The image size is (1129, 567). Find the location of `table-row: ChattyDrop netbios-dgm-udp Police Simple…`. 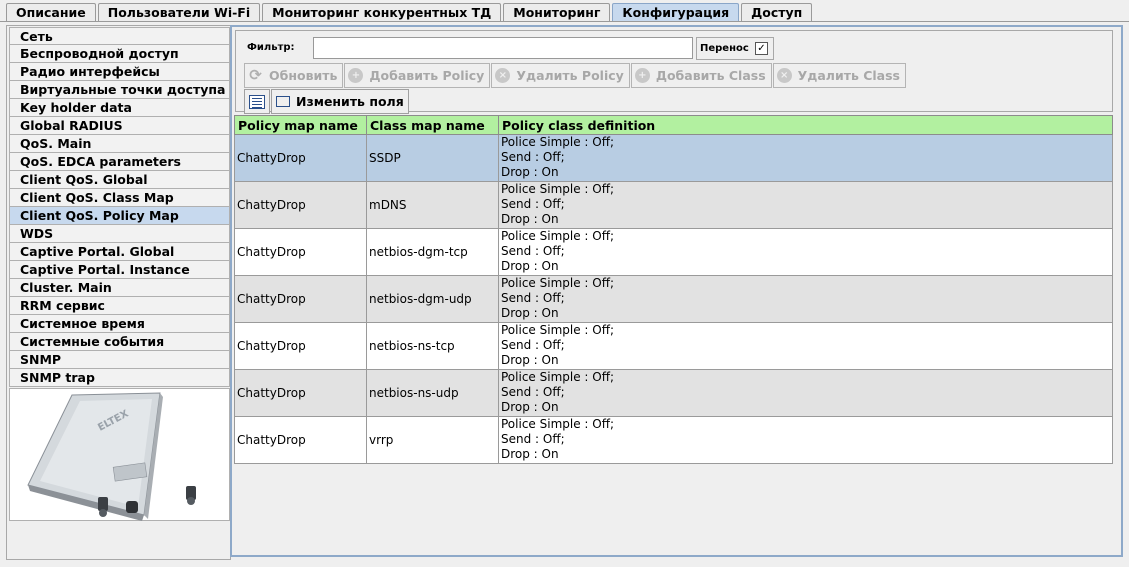

table-row: ChattyDrop netbios-dgm-udp Police Simple… is located at coordinates (673, 299).